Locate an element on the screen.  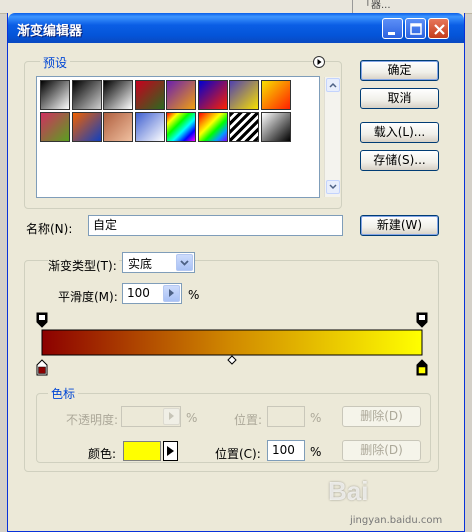
gradient-type-value: 实底 is located at coordinates (140, 264).